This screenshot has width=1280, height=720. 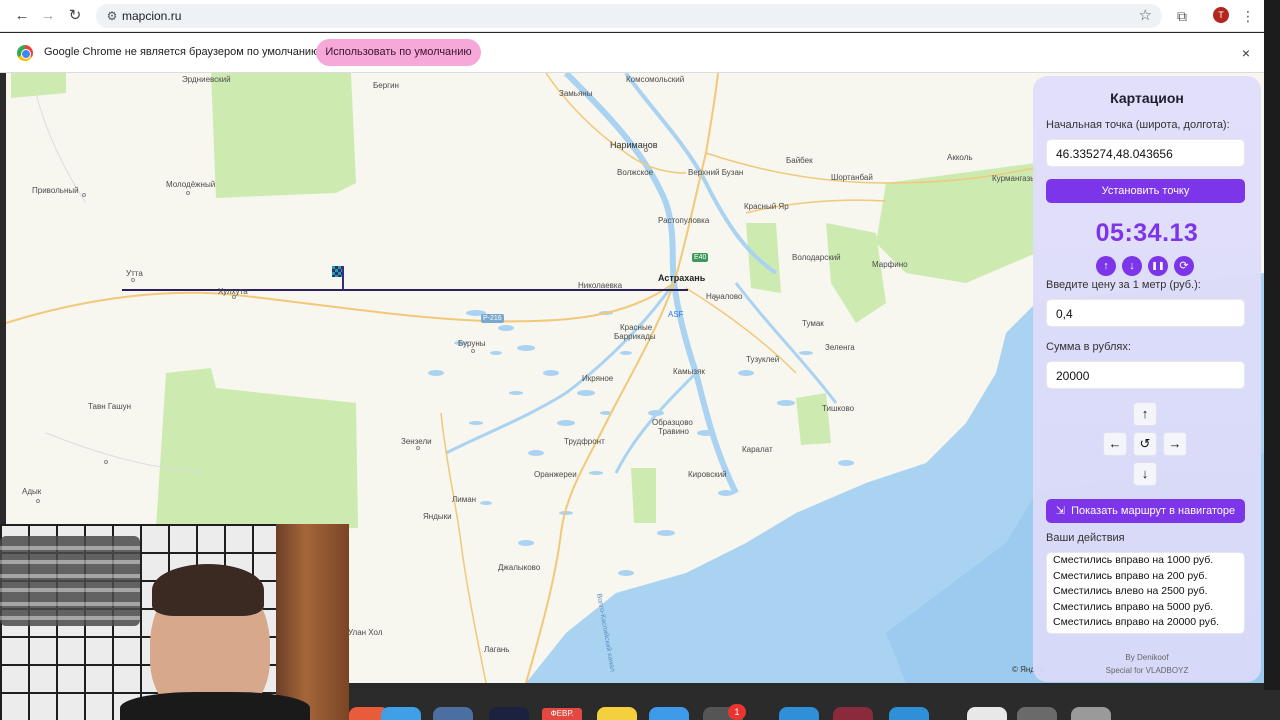 I want to click on start-flag-marker, so click(x=339, y=279).